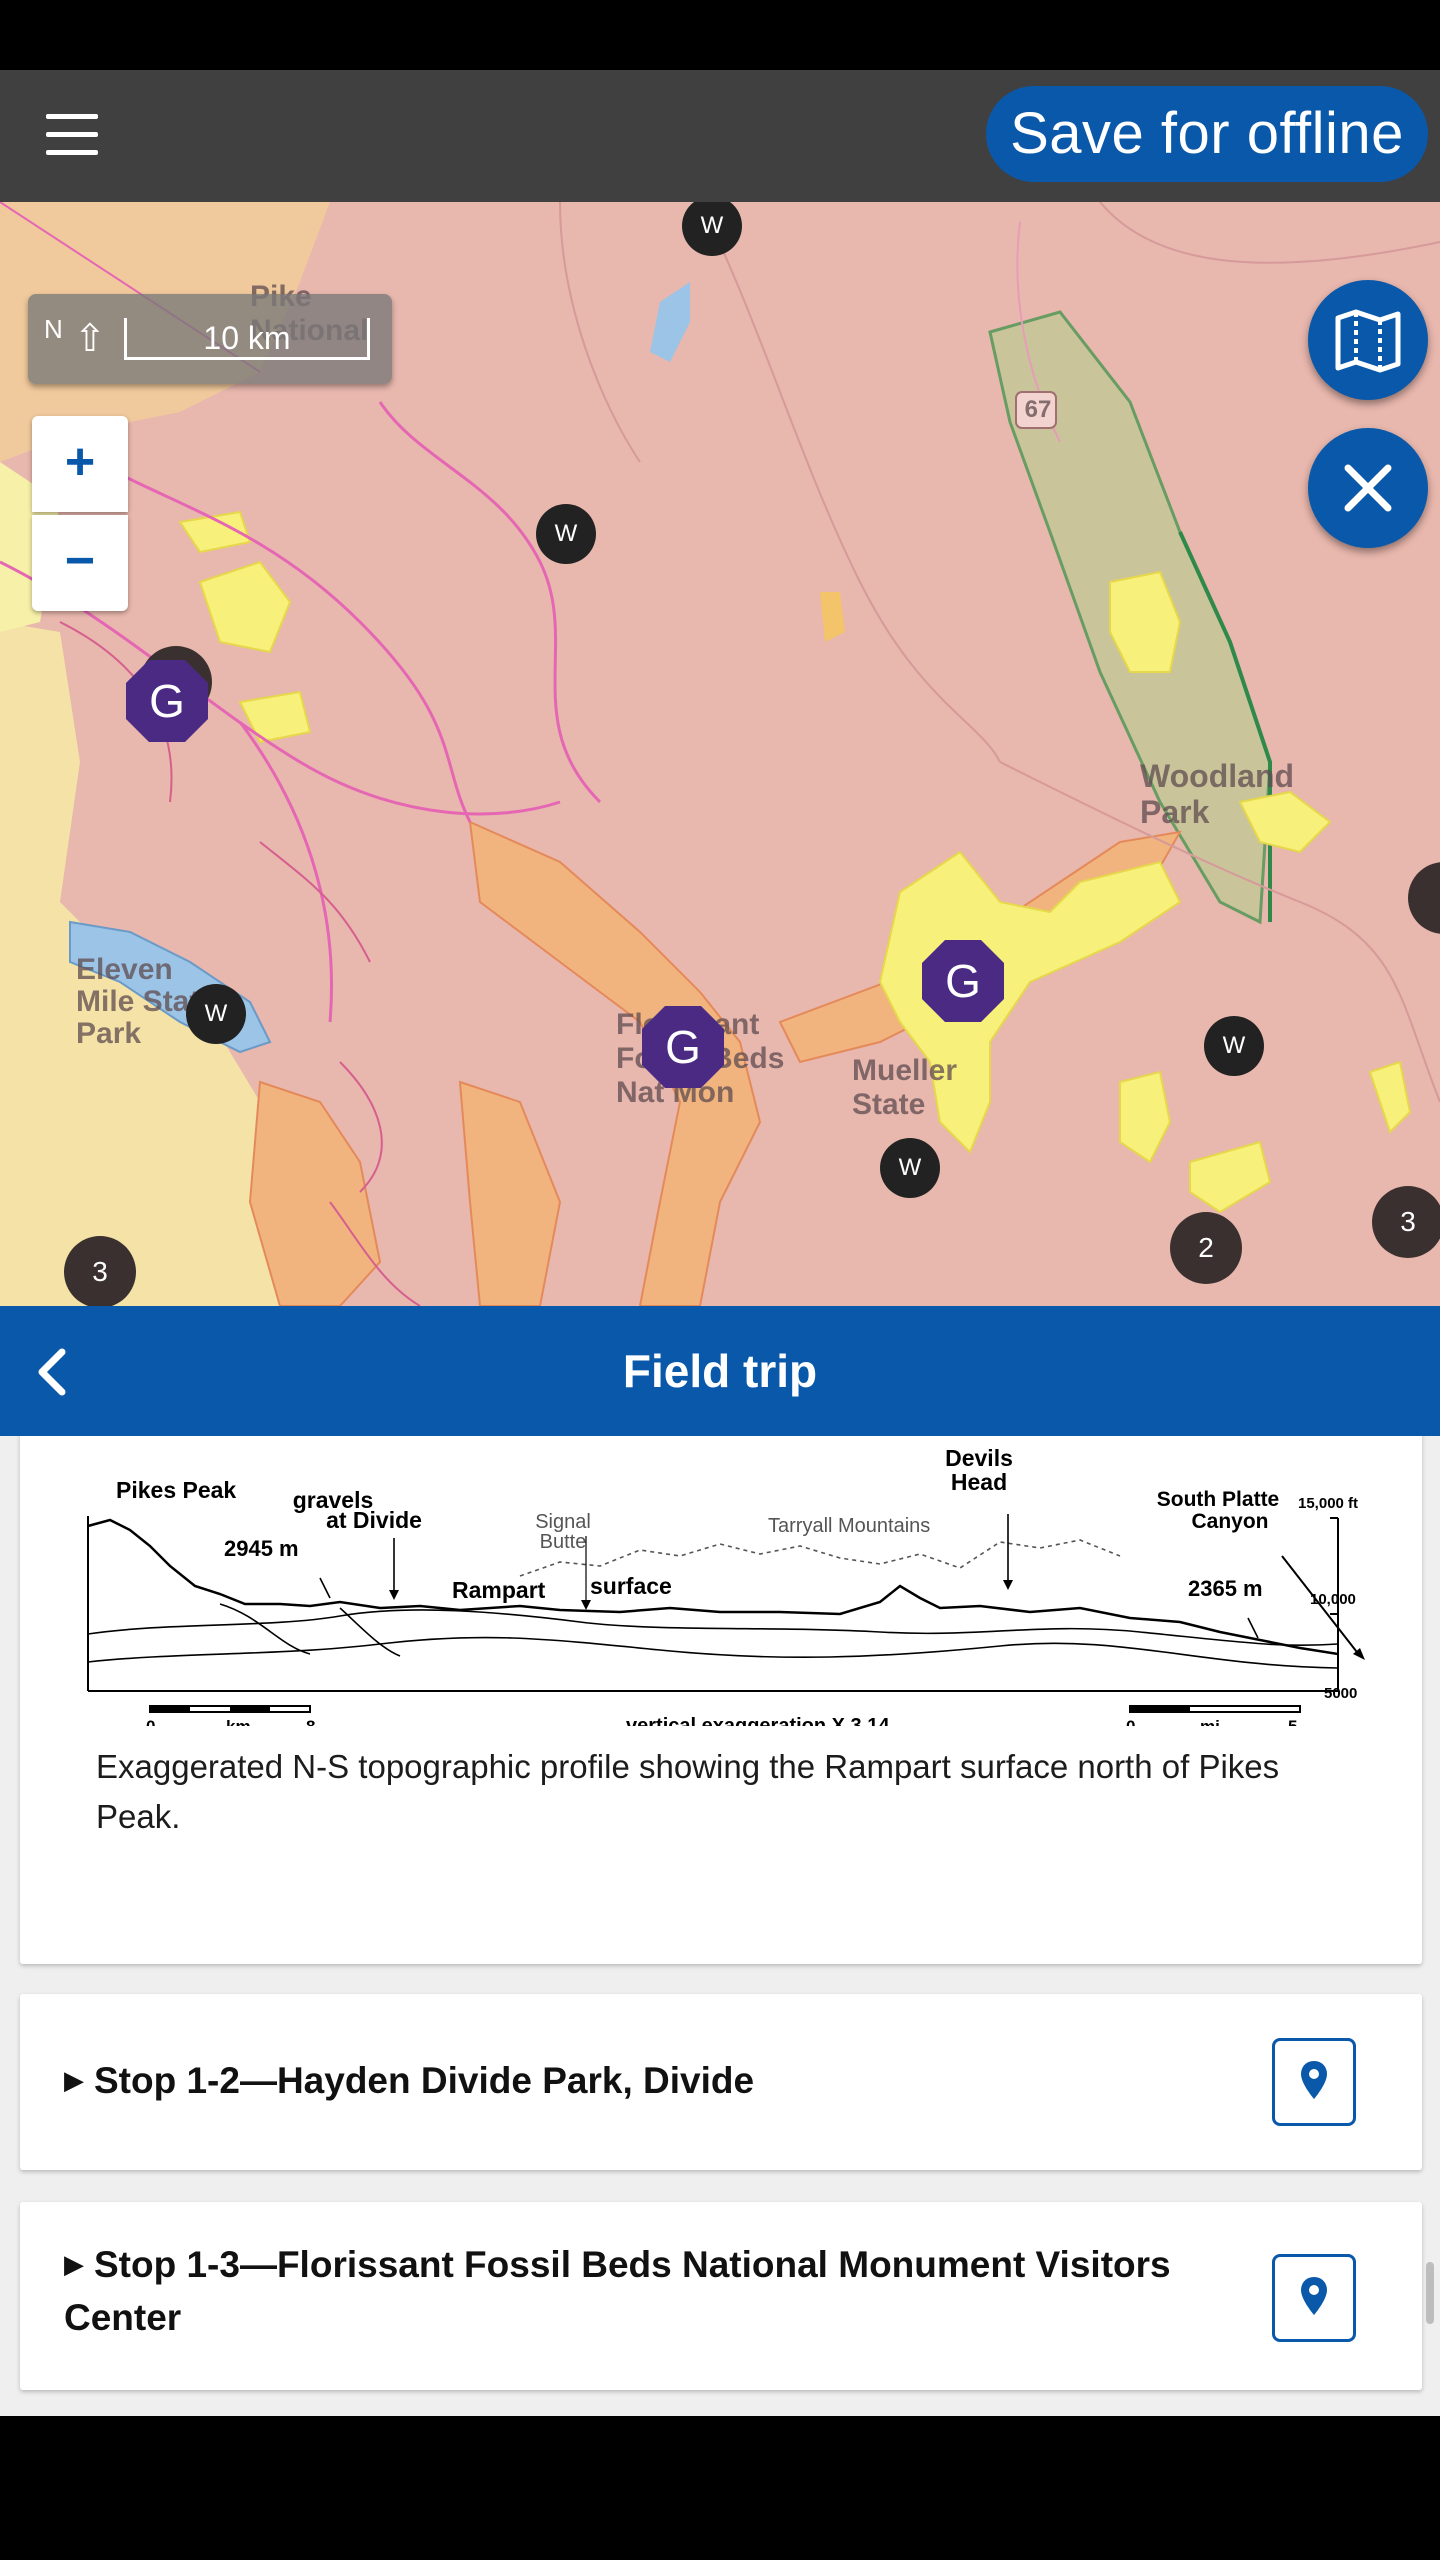  I want to click on map-icon, so click(1368, 341).